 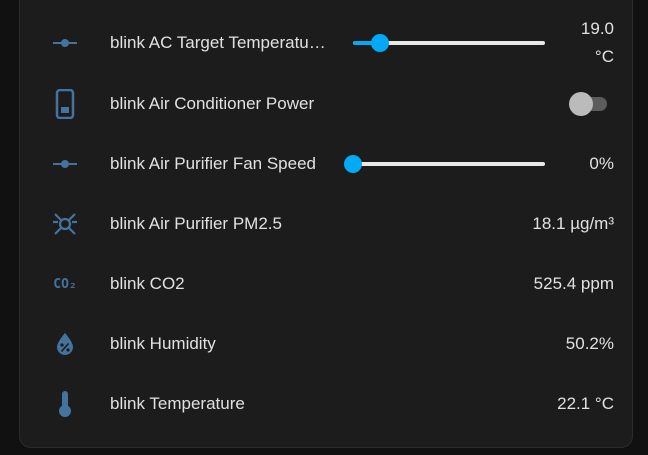 I want to click on purifier-fan-speed-slider, so click(x=444, y=164).